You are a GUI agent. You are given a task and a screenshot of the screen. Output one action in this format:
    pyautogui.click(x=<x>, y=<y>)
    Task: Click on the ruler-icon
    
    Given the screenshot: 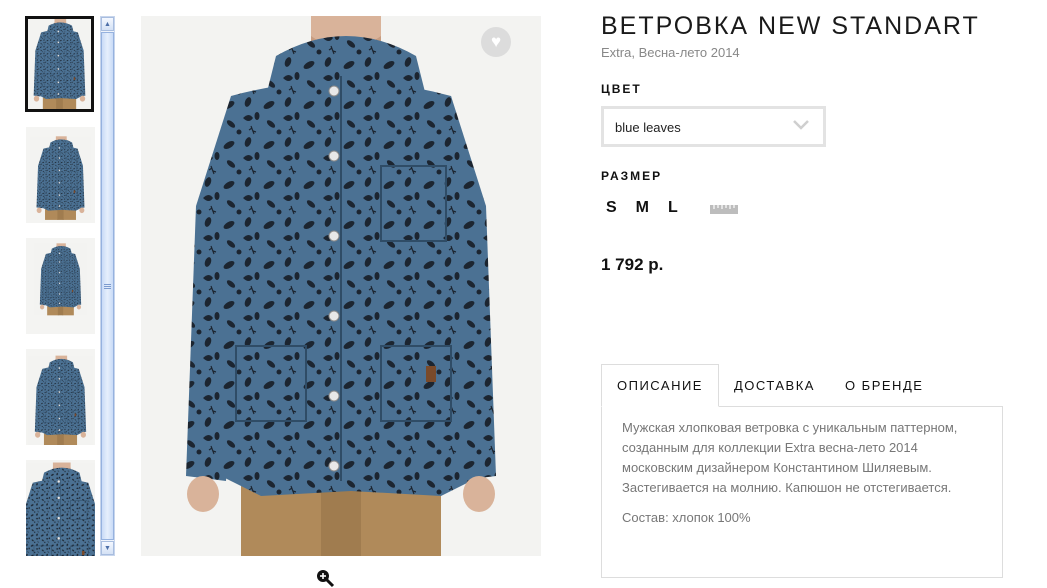 What is the action you would take?
    pyautogui.click(x=723, y=208)
    